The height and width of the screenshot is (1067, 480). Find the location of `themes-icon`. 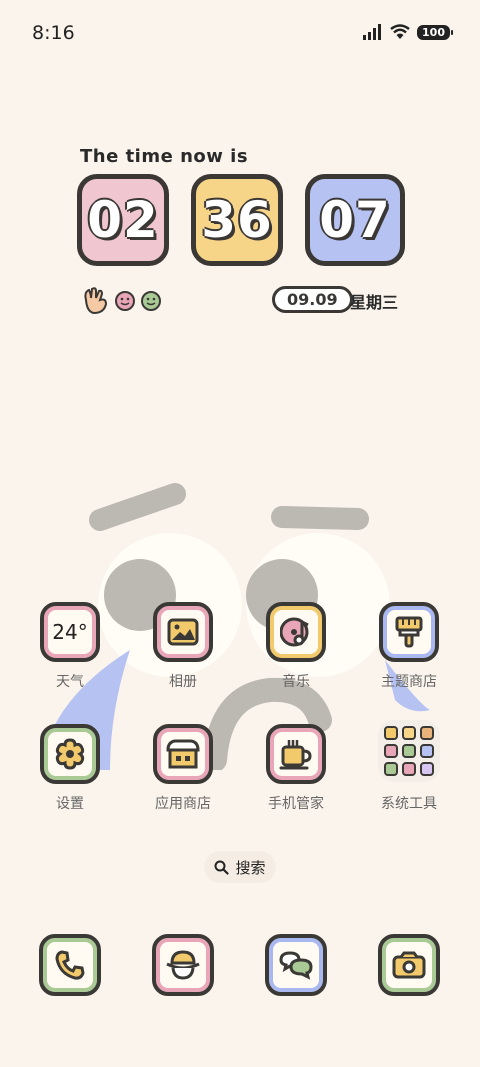

themes-icon is located at coordinates (409, 632).